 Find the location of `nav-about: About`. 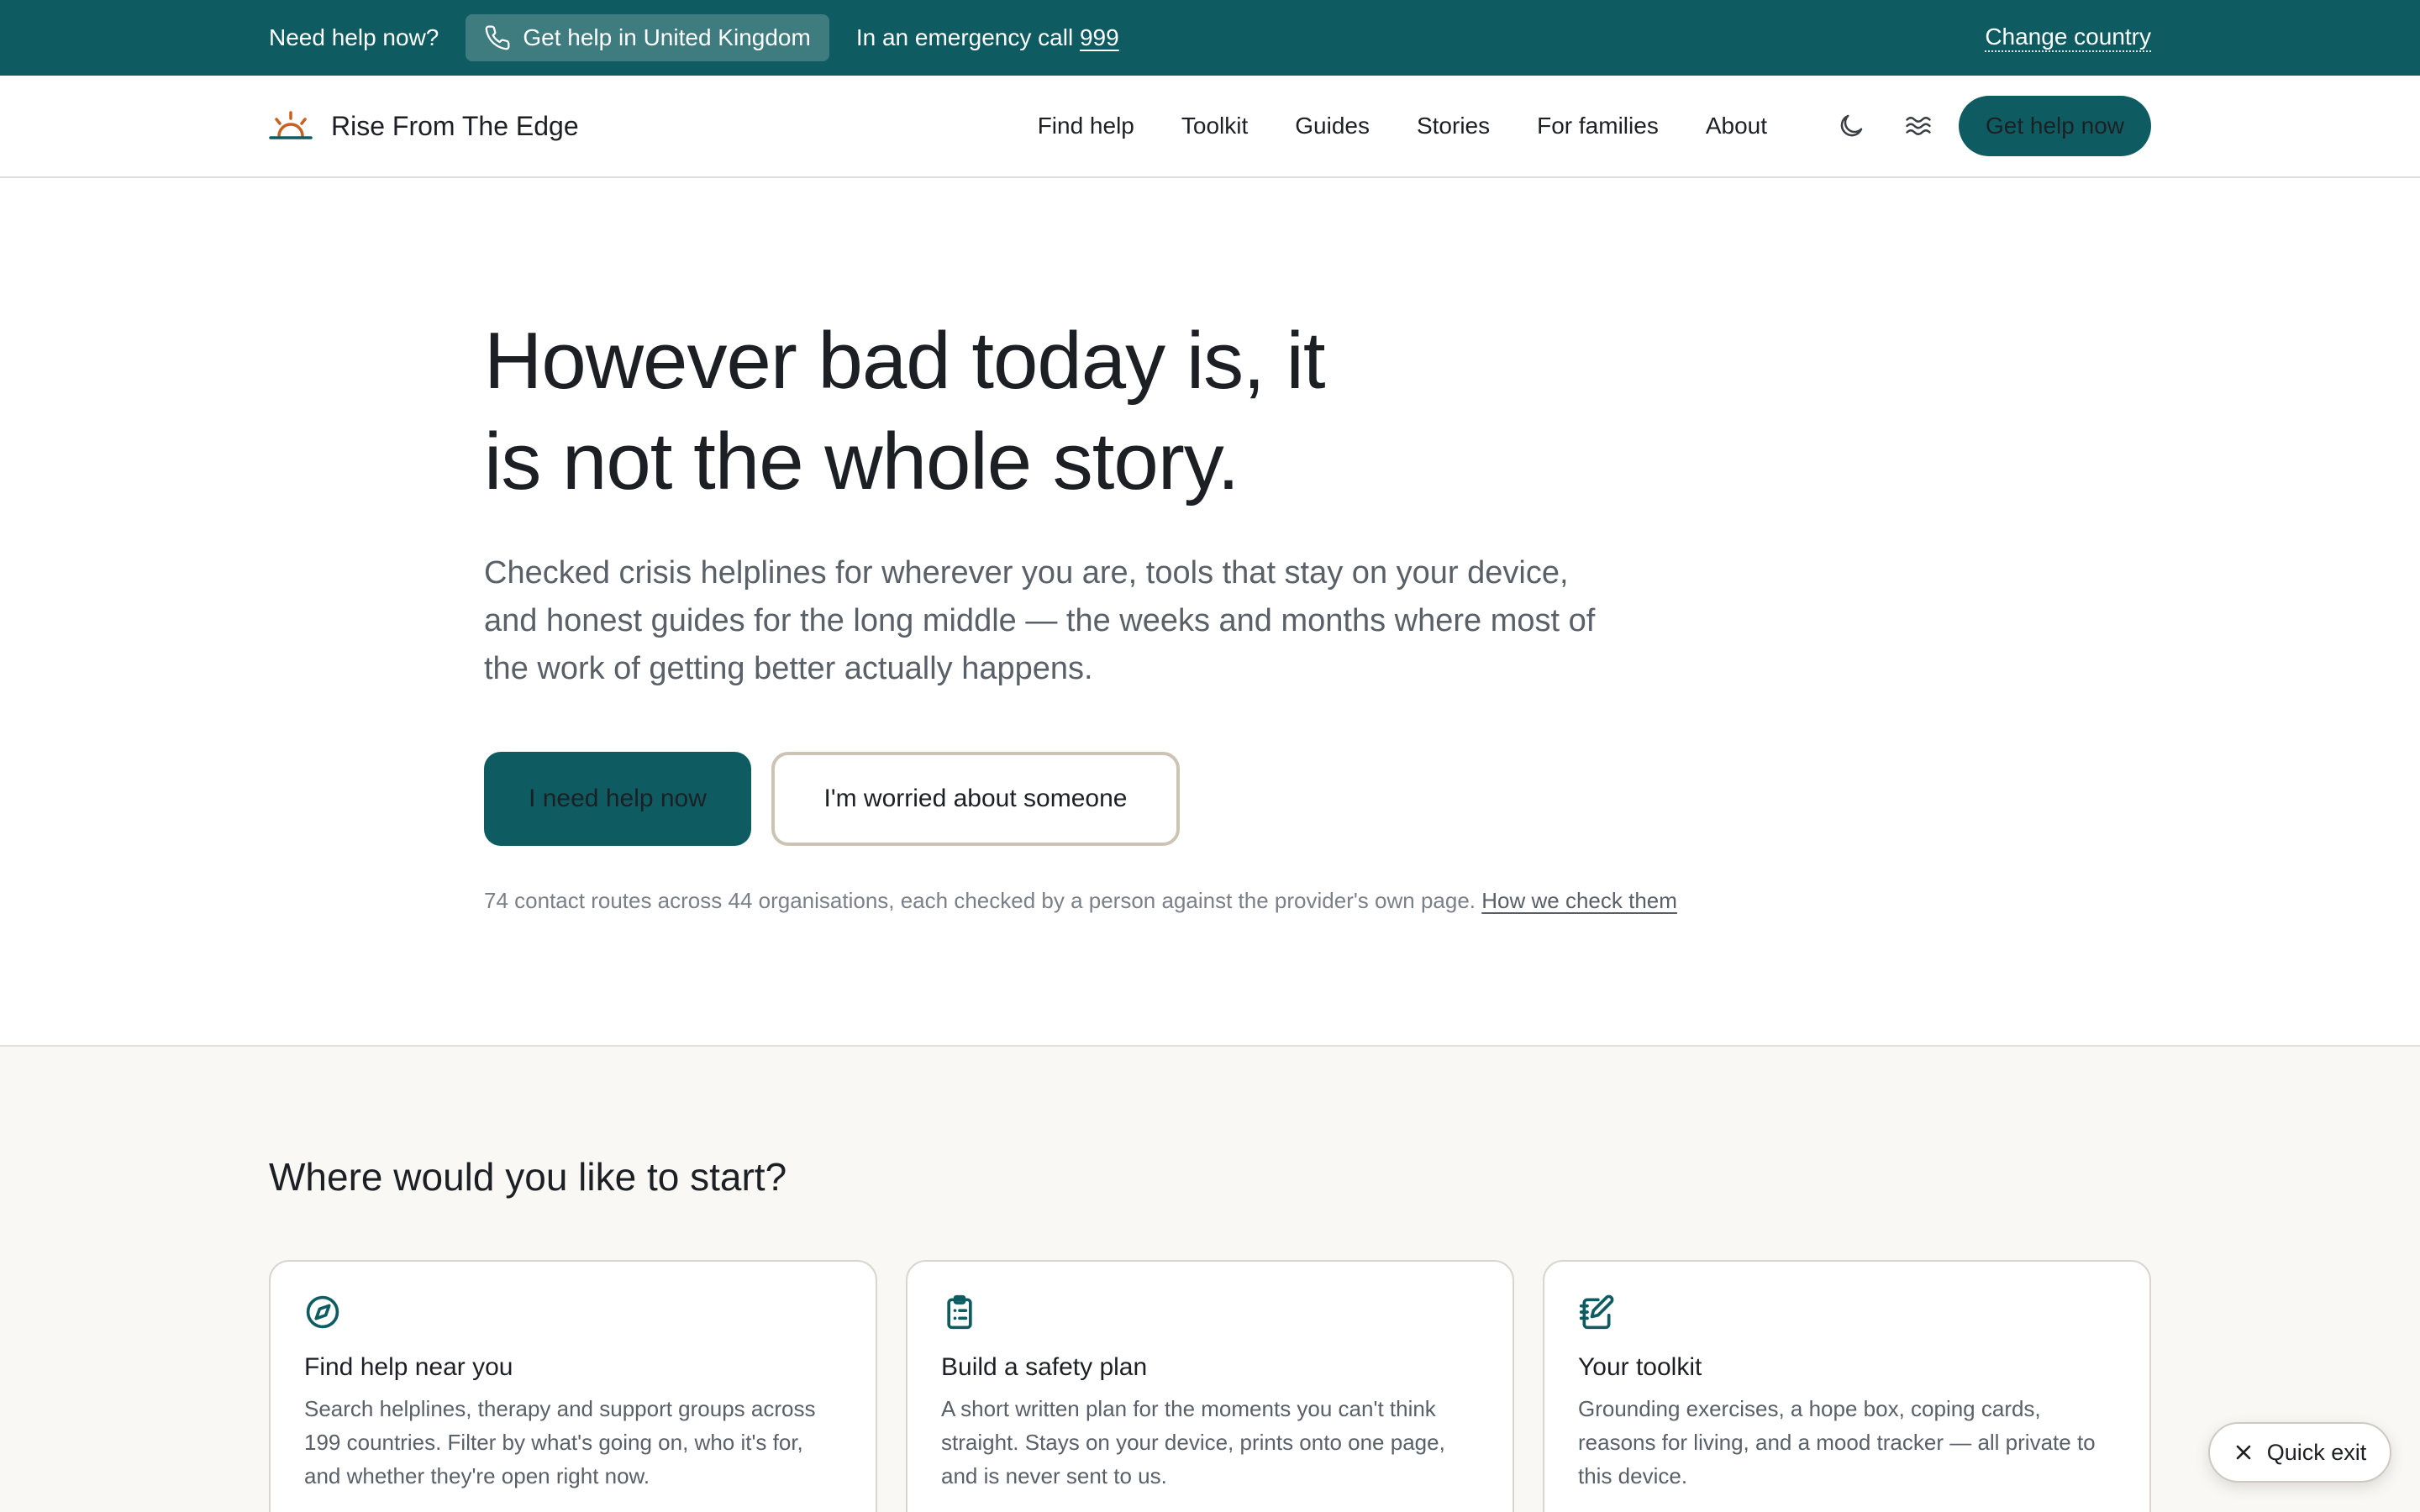

nav-about: About is located at coordinates (1737, 126).